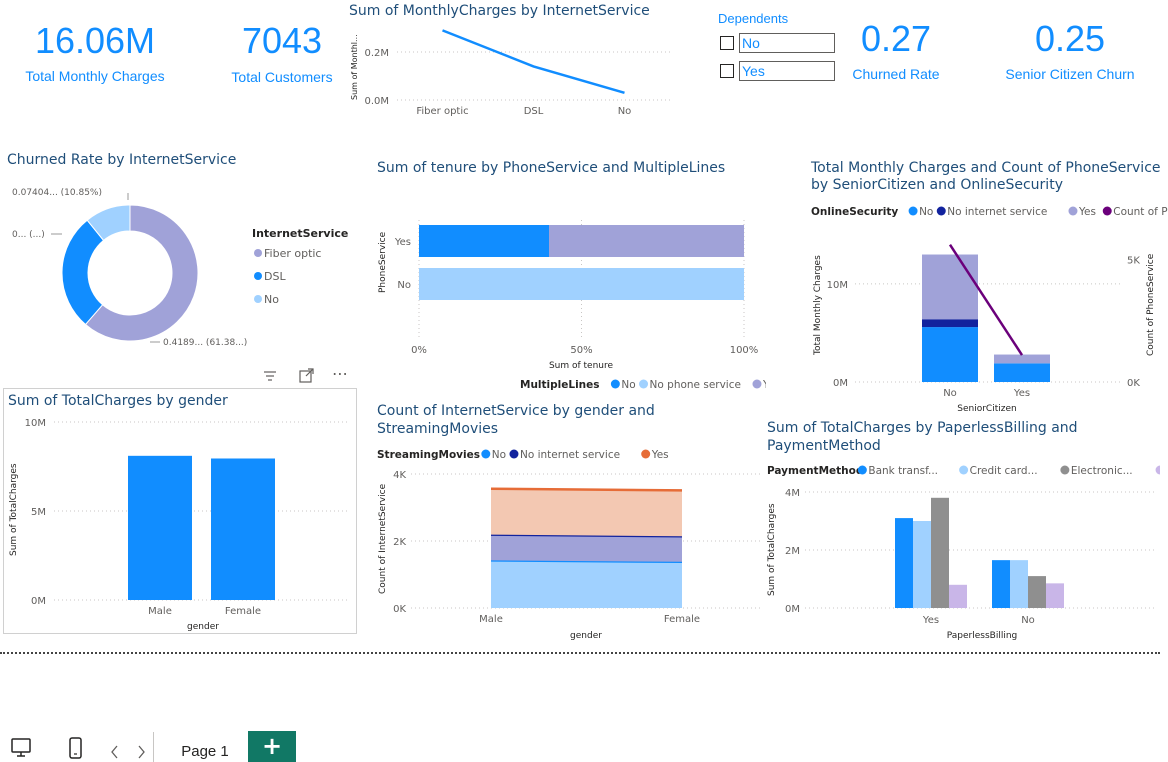 Image resolution: width=1168 pixels, height=762 pixels. What do you see at coordinates (57, 193) in the screenshot?
I see `data-label: 0.07404... (10.85%)` at bounding box center [57, 193].